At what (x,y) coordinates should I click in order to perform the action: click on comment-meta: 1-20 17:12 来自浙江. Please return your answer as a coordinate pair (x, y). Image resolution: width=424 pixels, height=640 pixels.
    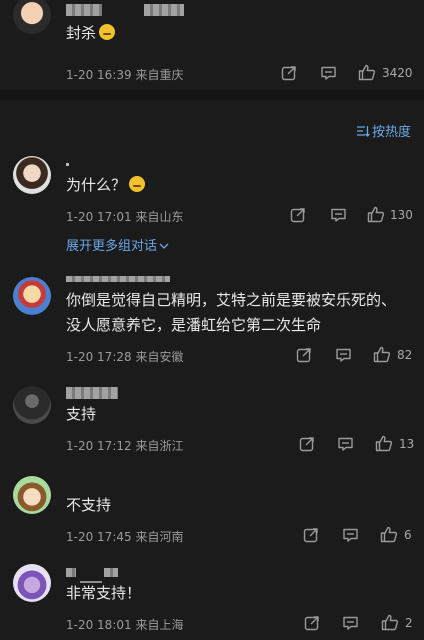
    Looking at the image, I should click on (125, 446).